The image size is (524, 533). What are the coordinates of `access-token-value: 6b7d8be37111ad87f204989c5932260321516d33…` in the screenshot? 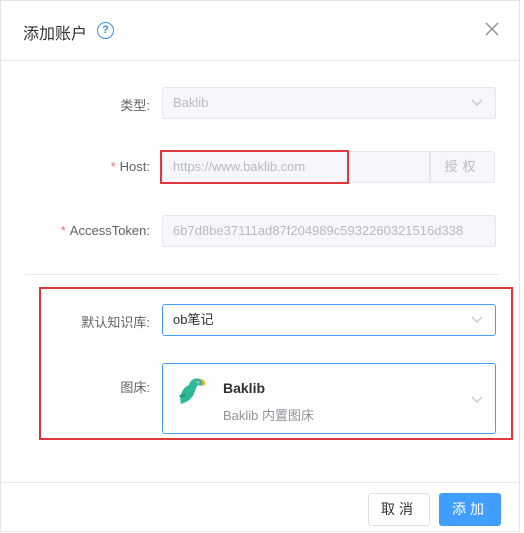 It's located at (318, 230).